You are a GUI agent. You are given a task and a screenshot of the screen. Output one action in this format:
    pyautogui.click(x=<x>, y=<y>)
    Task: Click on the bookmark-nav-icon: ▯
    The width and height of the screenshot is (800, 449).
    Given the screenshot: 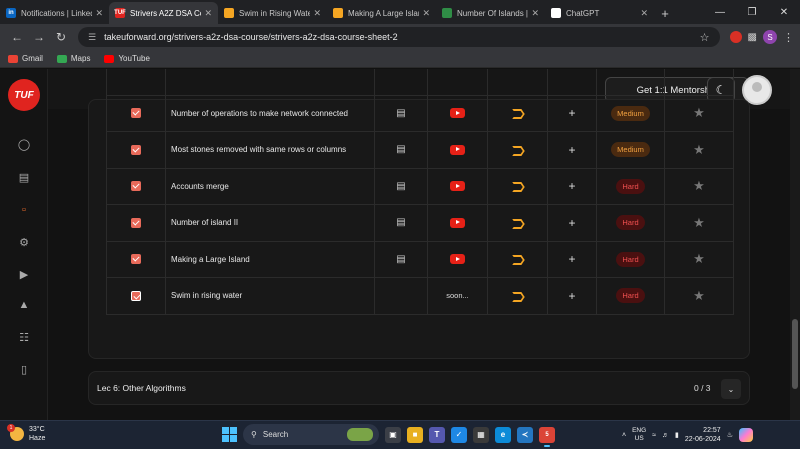 What is the action you would take?
    pyautogui.click(x=24, y=369)
    